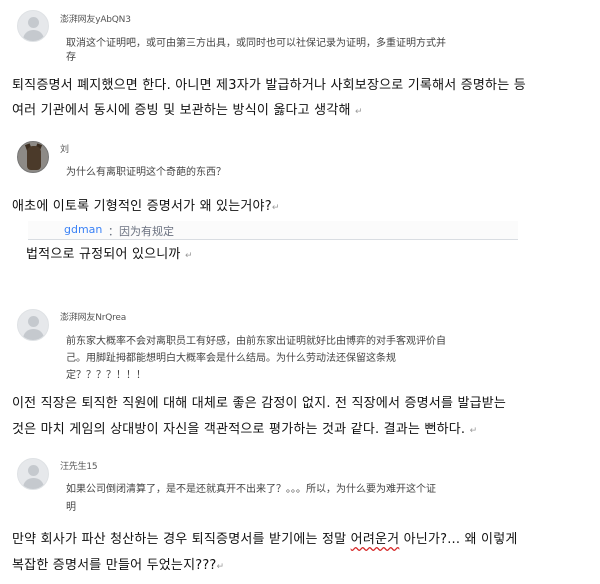 This screenshot has height=584, width=600. I want to click on quote-text: ：因为有规定, so click(141, 231).